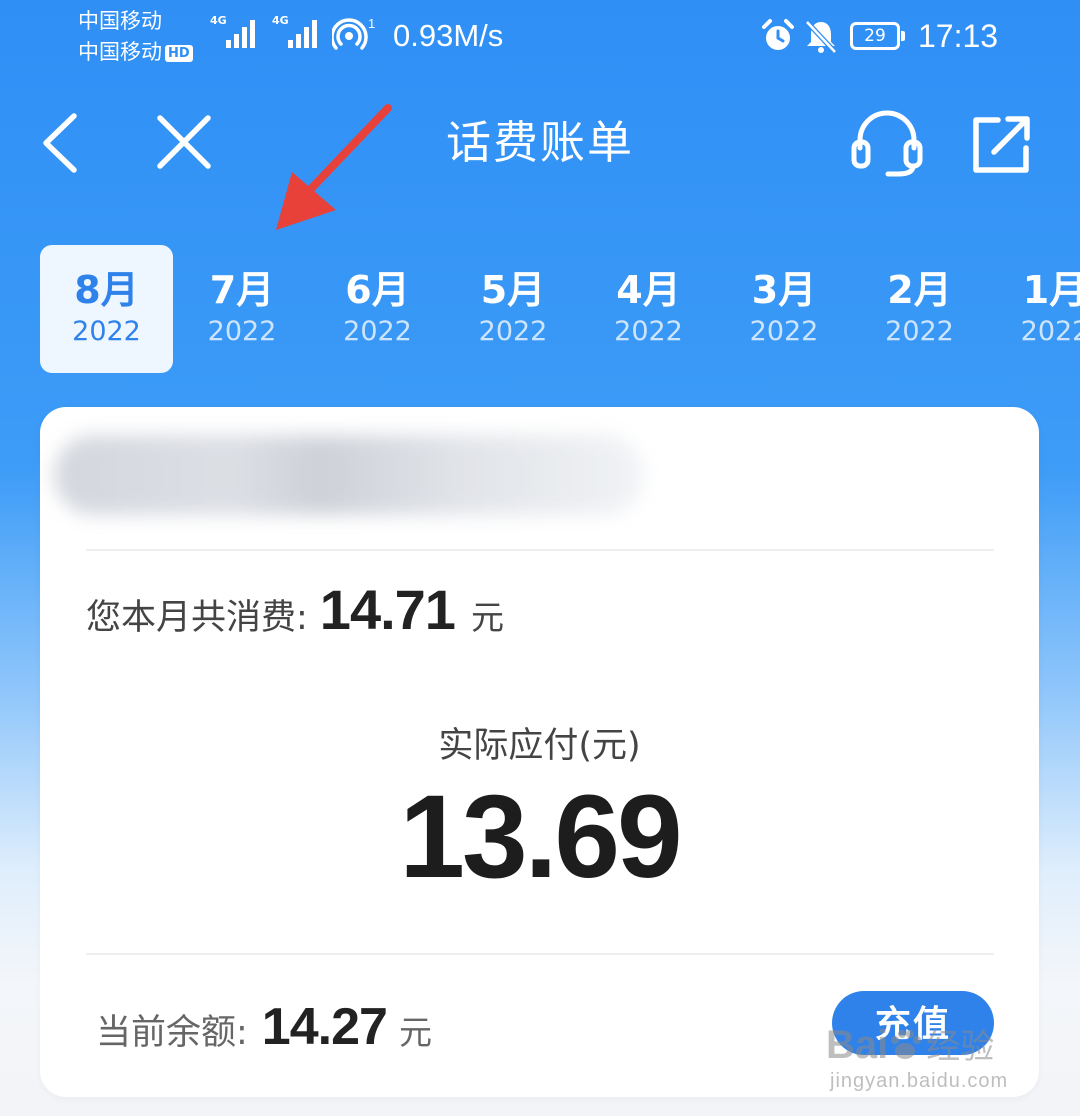 The width and height of the screenshot is (1080, 1116). I want to click on monthly-total-unit: 元, so click(487, 617).